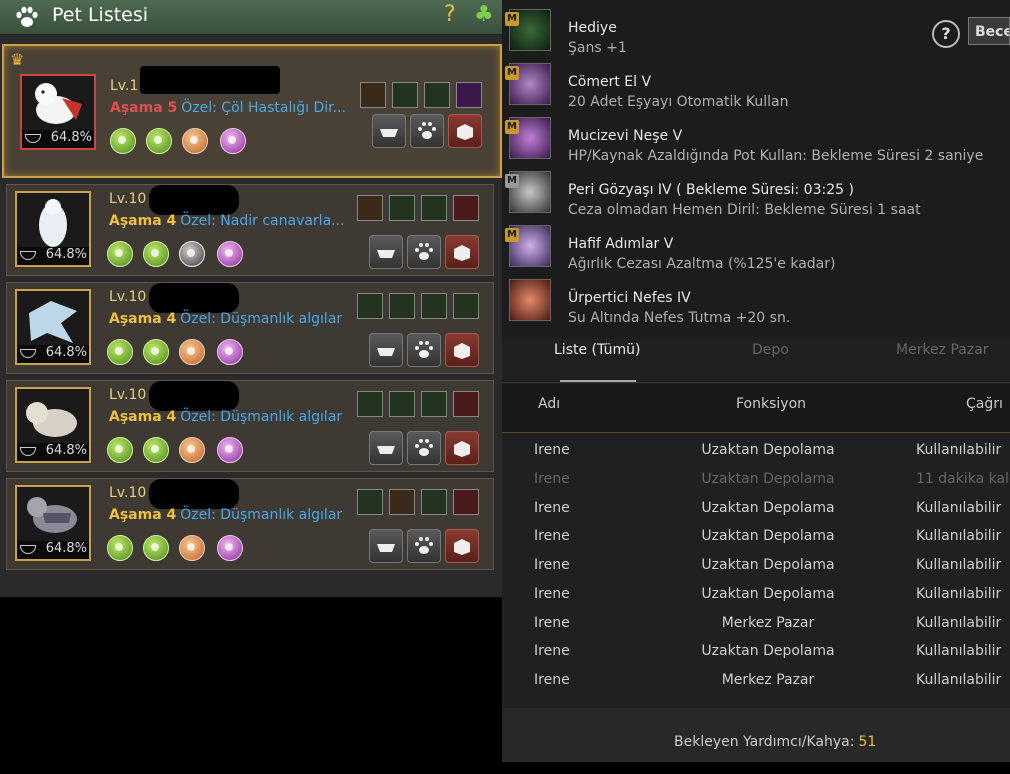 Image resolution: width=1010 pixels, height=774 pixels. Describe the element at coordinates (469, 95) in the screenshot. I see `skill-potion-icon` at that location.